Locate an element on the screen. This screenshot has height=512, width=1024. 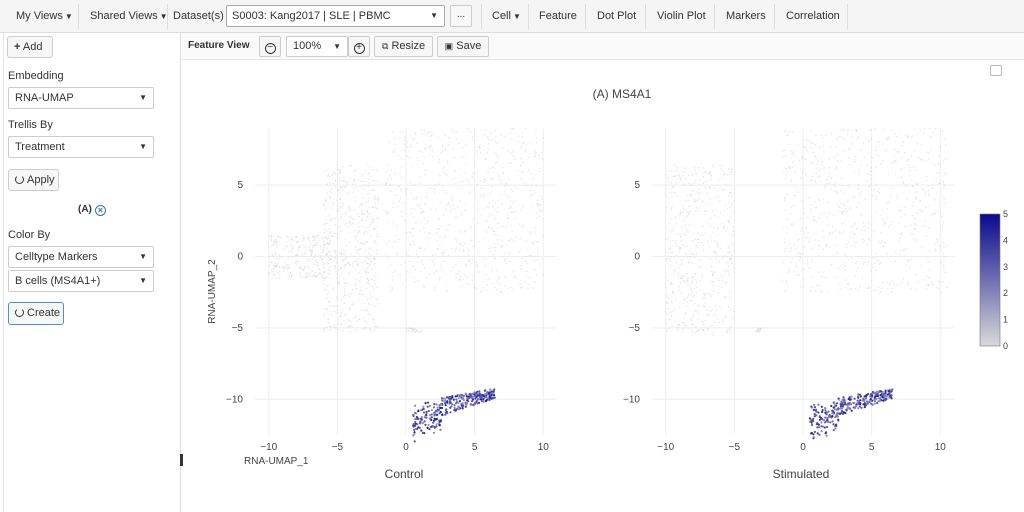
save-button: ▣ Save is located at coordinates (463, 46).